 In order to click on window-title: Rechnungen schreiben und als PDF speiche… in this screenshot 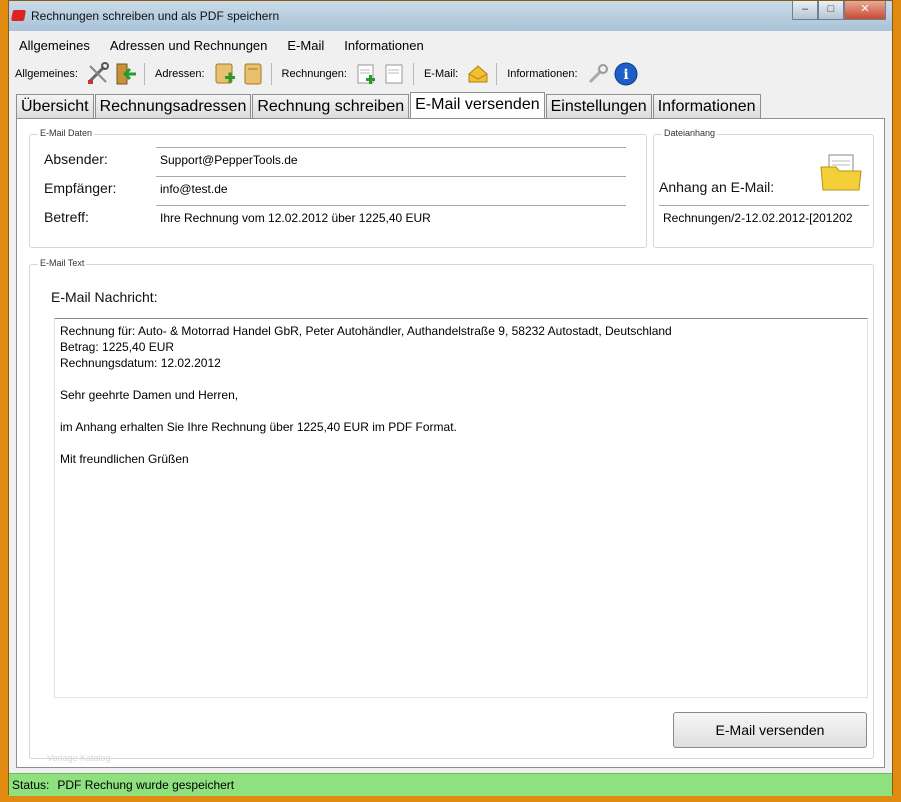, I will do `click(155, 16)`.